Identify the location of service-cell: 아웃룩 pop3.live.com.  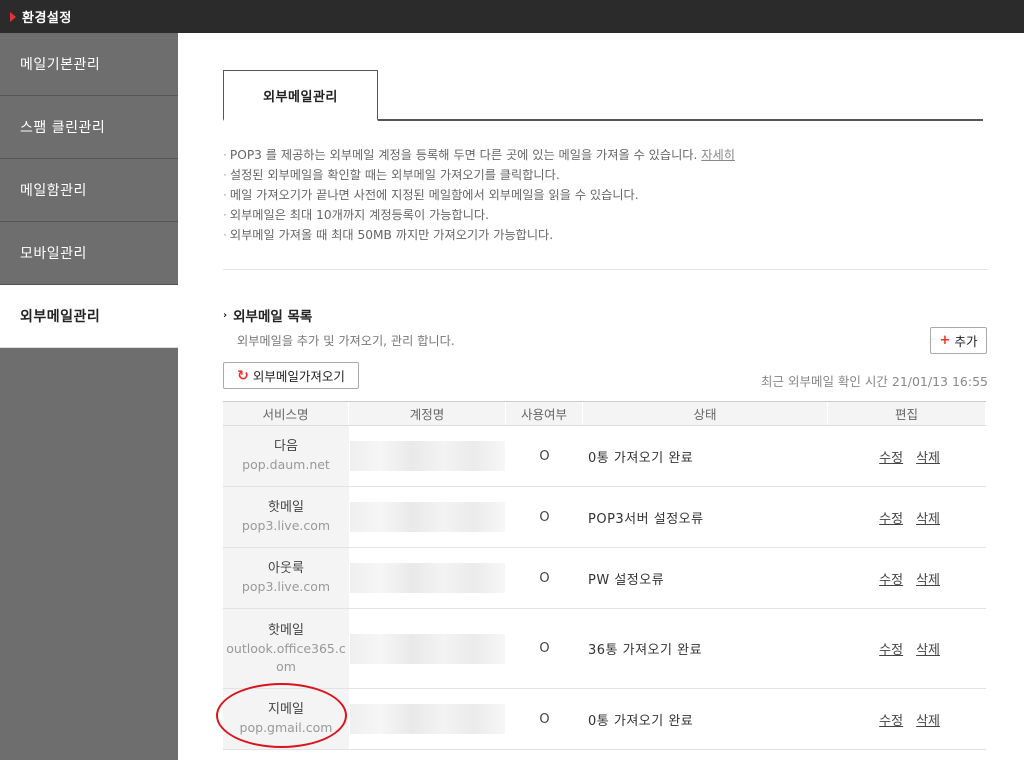
(286, 578).